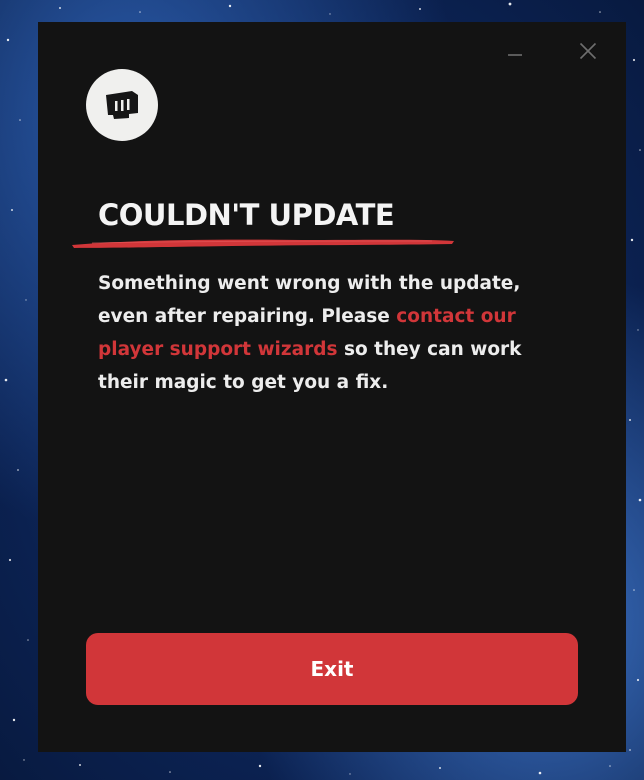 The image size is (644, 780). What do you see at coordinates (515, 55) in the screenshot?
I see `minimize-icon` at bounding box center [515, 55].